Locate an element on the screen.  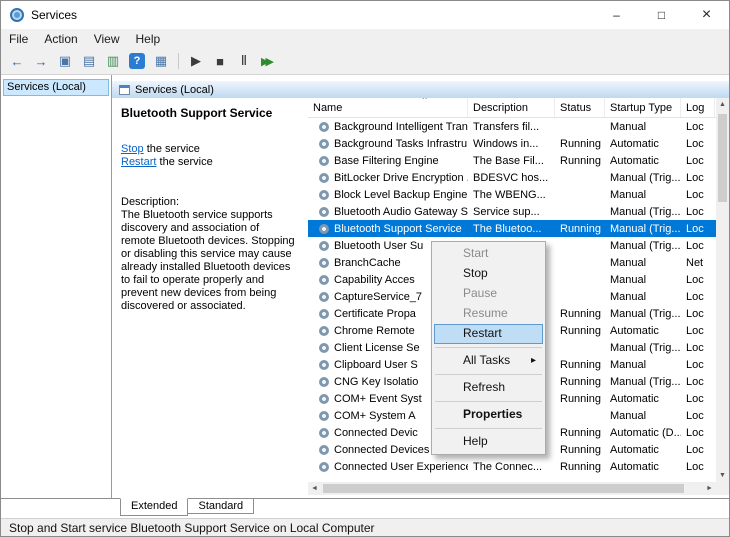
help-button: ? is located at coordinates (137, 61).